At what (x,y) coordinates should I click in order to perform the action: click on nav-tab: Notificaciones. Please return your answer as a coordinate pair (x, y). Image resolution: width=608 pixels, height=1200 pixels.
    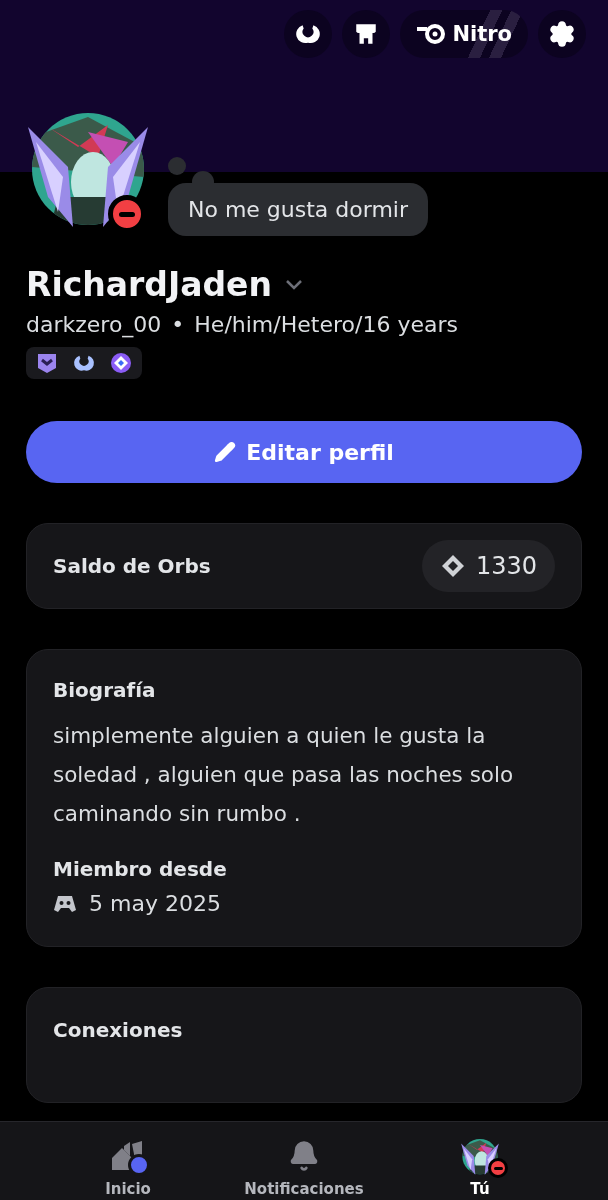
    Looking at the image, I should click on (304, 1161).